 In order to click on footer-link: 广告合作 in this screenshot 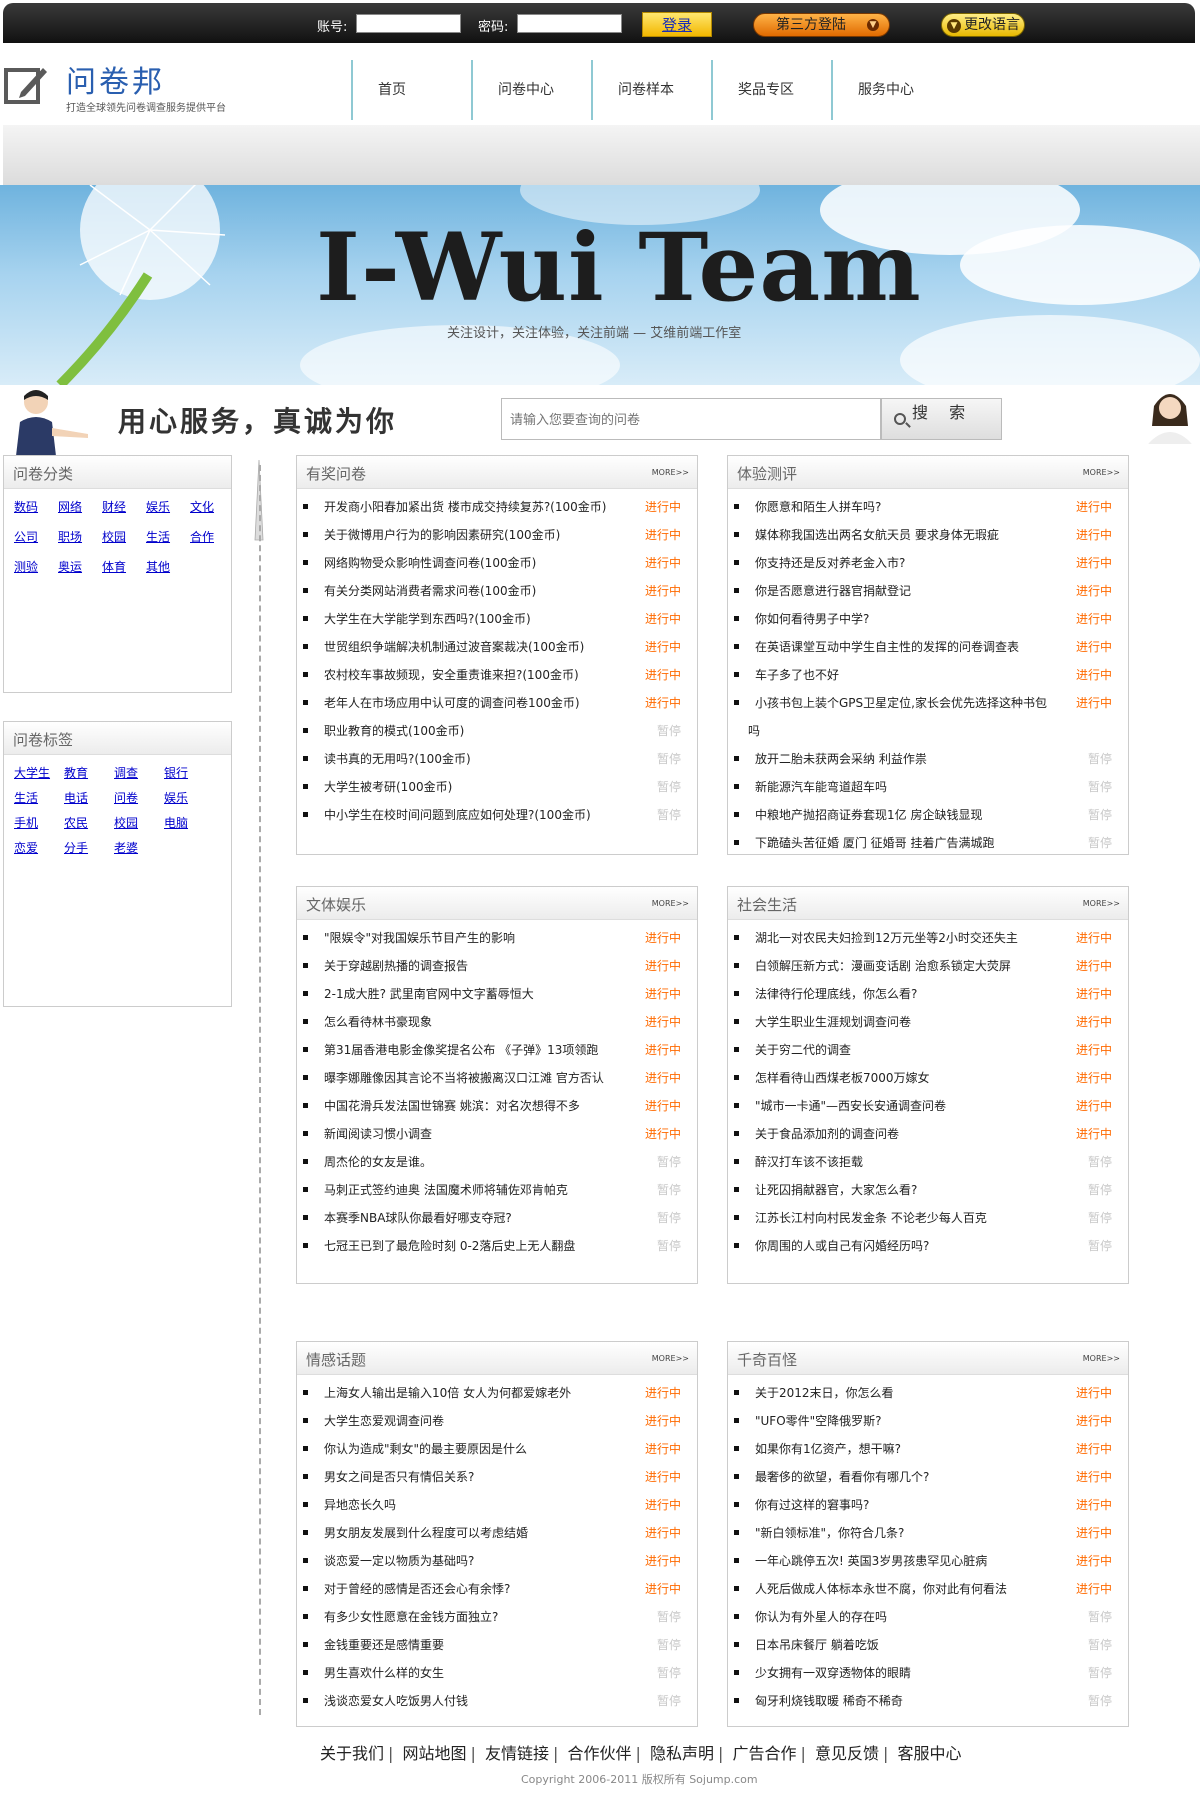, I will do `click(765, 1753)`.